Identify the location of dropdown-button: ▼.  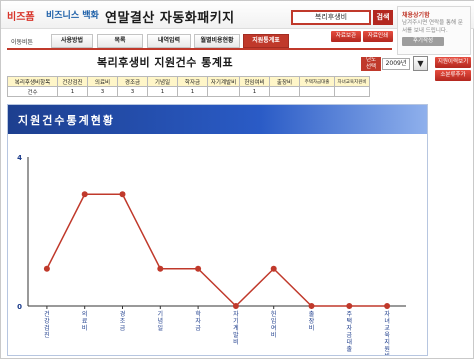
(420, 63).